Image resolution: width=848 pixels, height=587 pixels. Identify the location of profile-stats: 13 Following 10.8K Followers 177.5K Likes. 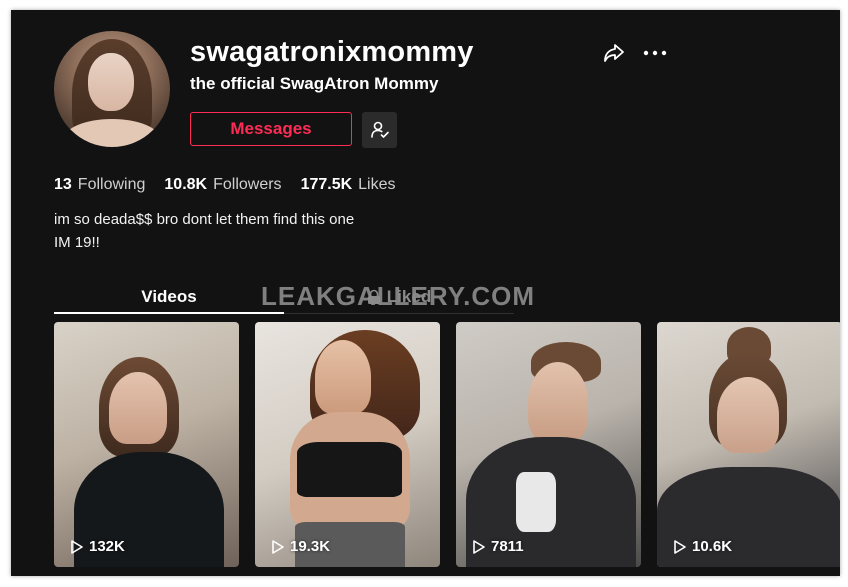
(225, 185).